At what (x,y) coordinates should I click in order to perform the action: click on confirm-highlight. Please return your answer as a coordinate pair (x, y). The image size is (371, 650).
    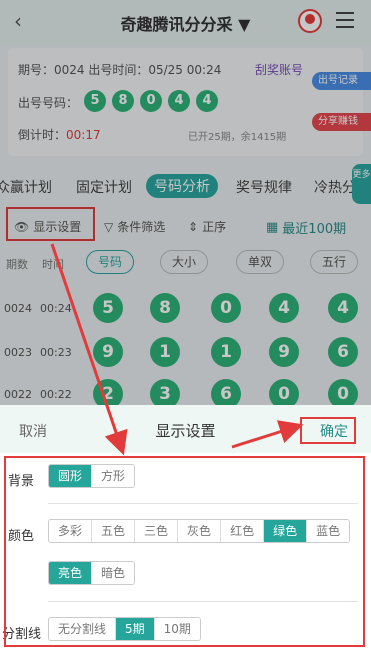
    Looking at the image, I should click on (328, 430).